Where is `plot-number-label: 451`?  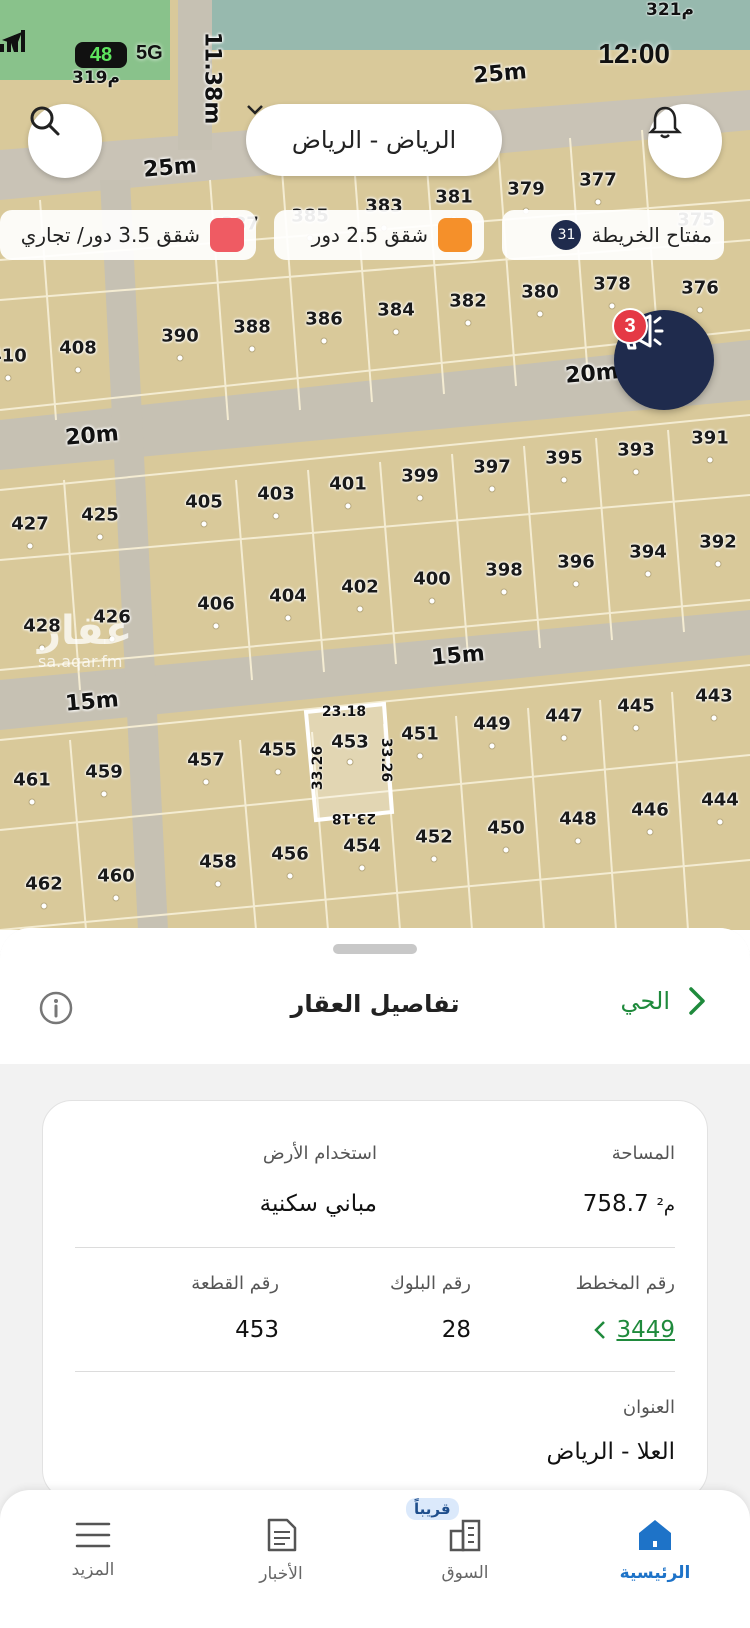
plot-number-label: 451 is located at coordinates (420, 734).